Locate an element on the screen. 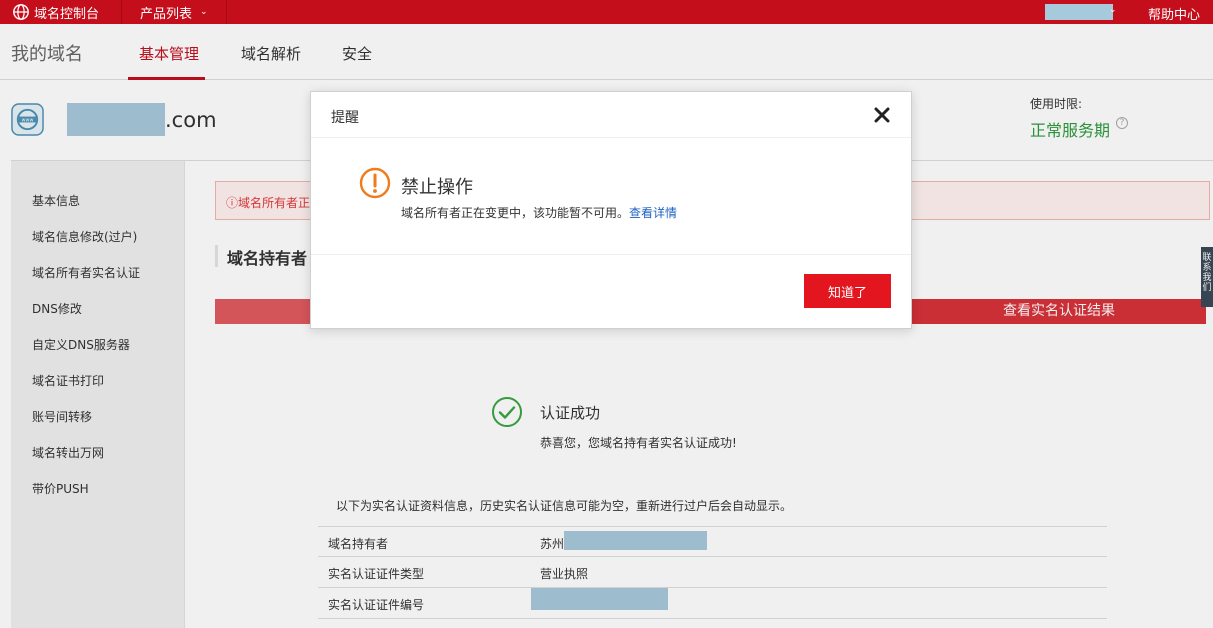 This screenshot has width=1213, height=628. product-list-menu: 产品列表 ⌄ is located at coordinates (175, 12).